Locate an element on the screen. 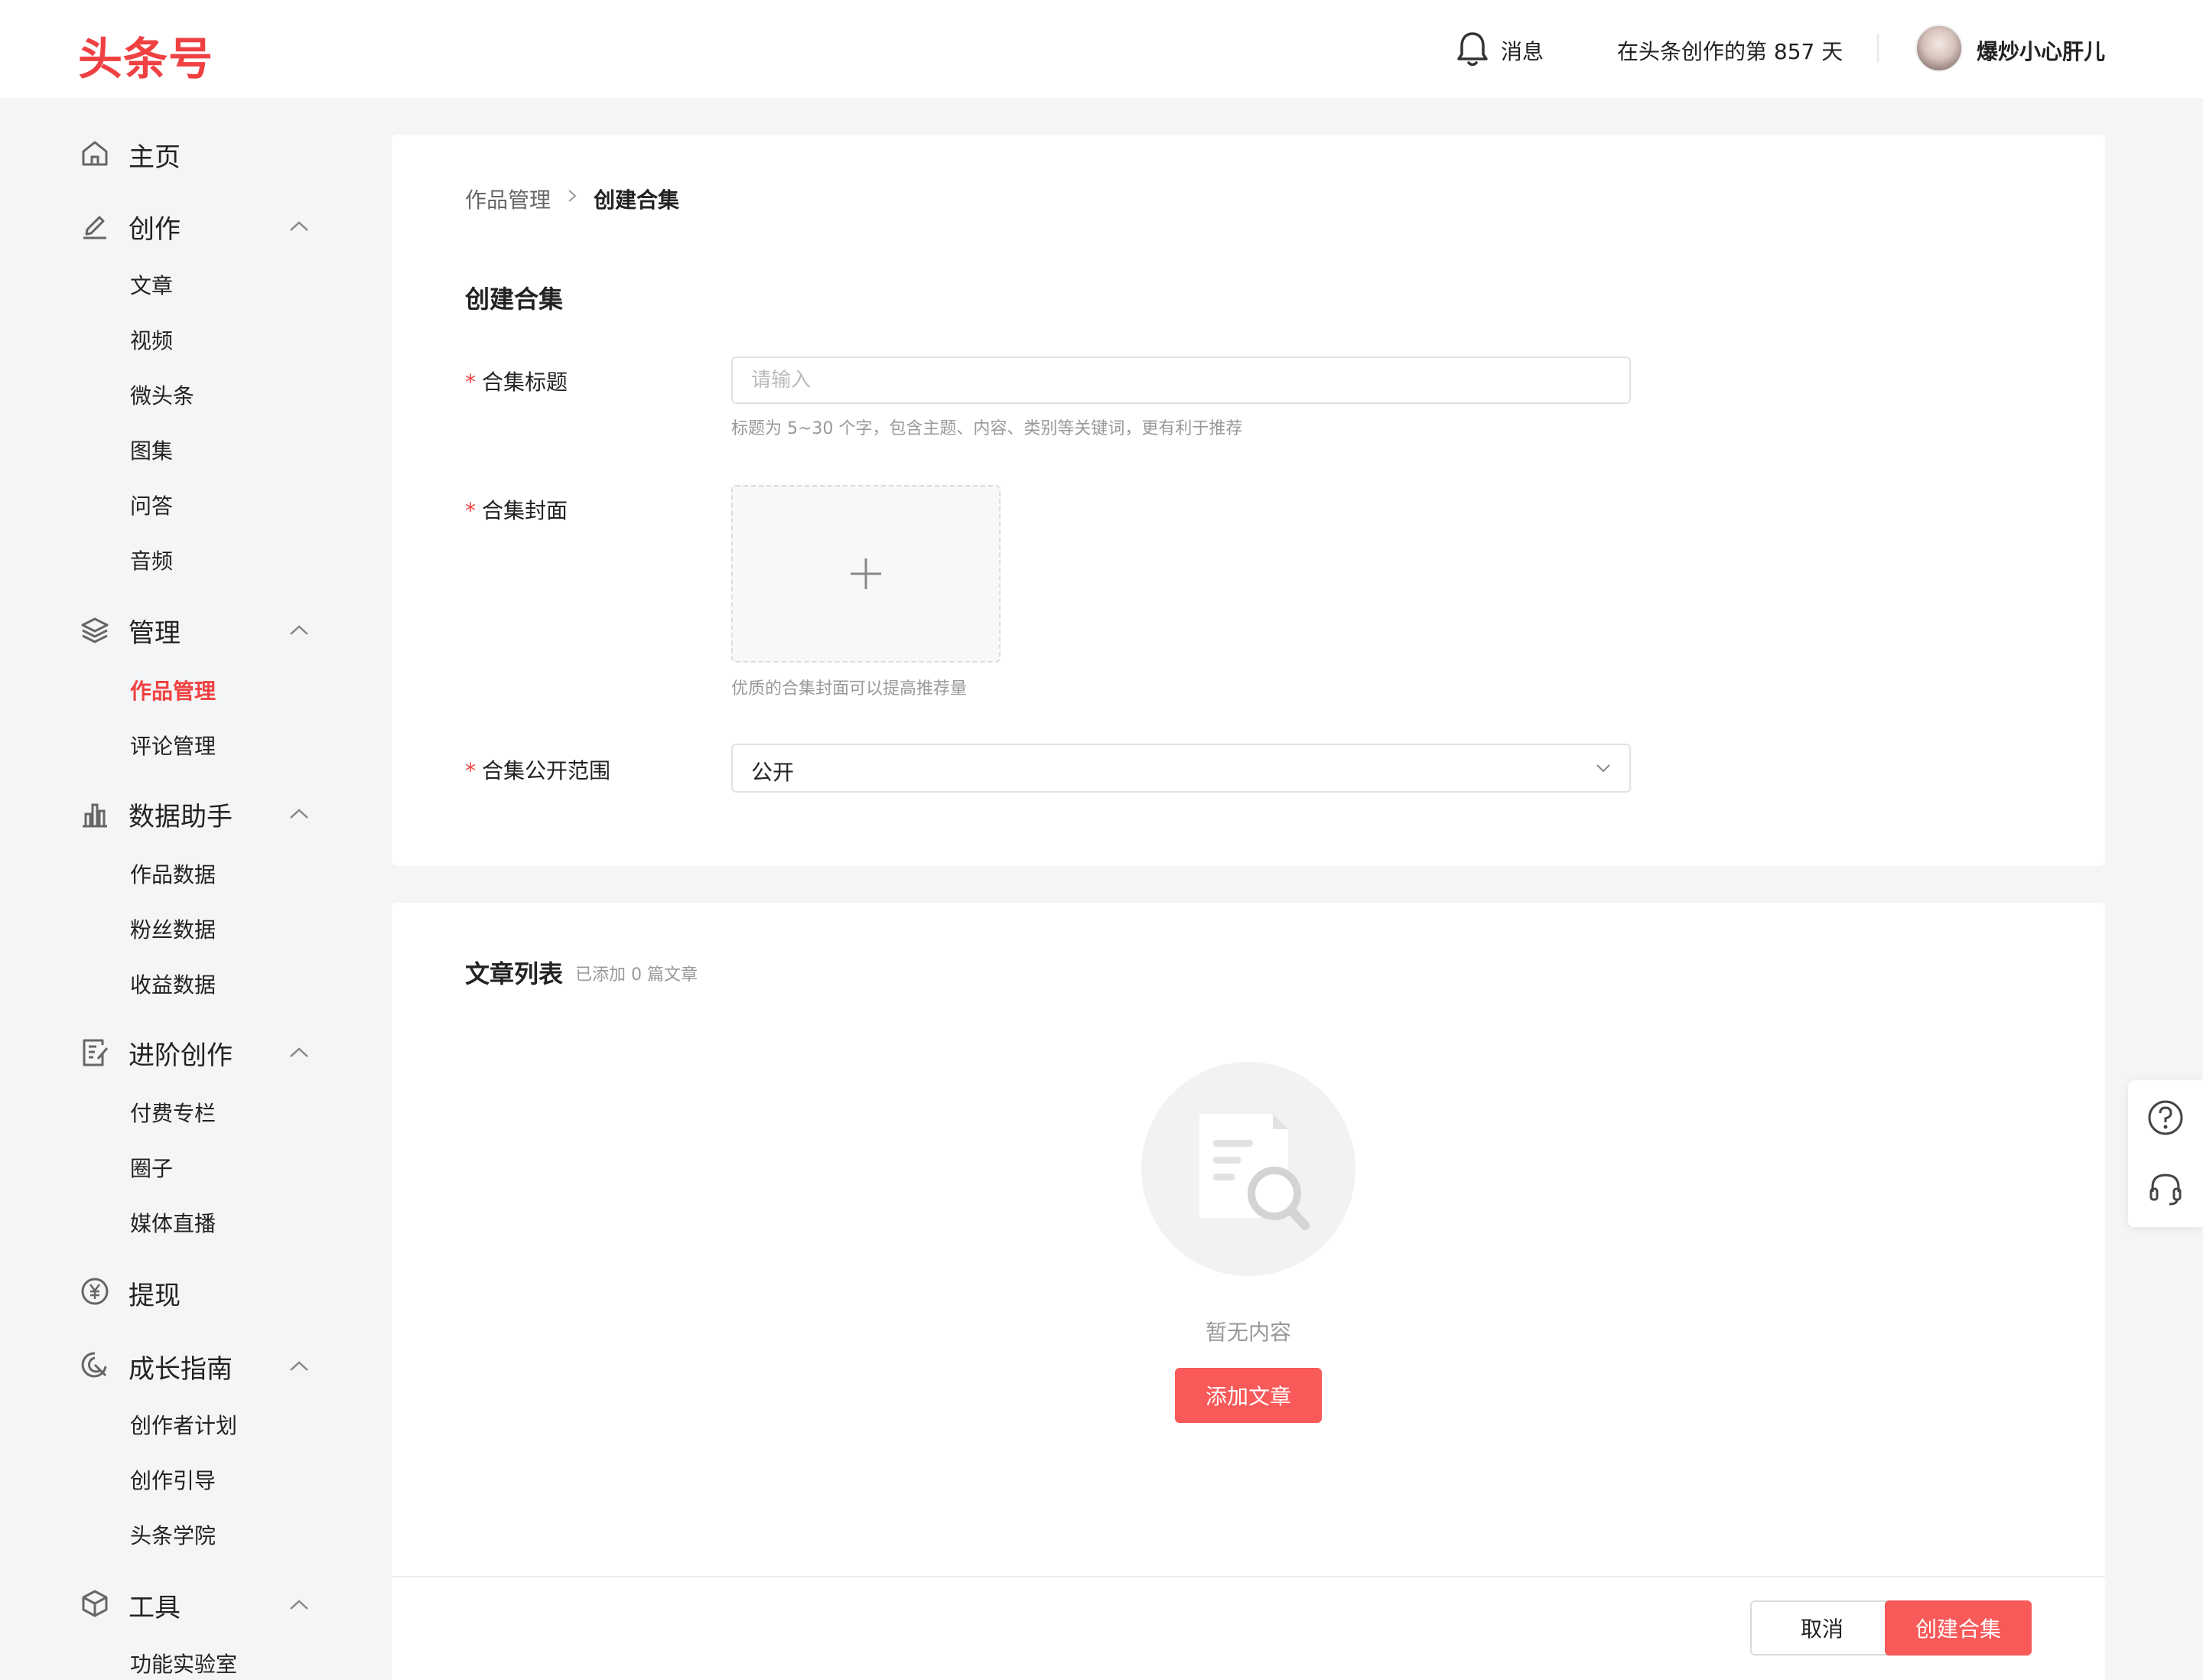 The height and width of the screenshot is (1680, 2203). sidebar-item-gallery: 图集 is located at coordinates (151, 450).